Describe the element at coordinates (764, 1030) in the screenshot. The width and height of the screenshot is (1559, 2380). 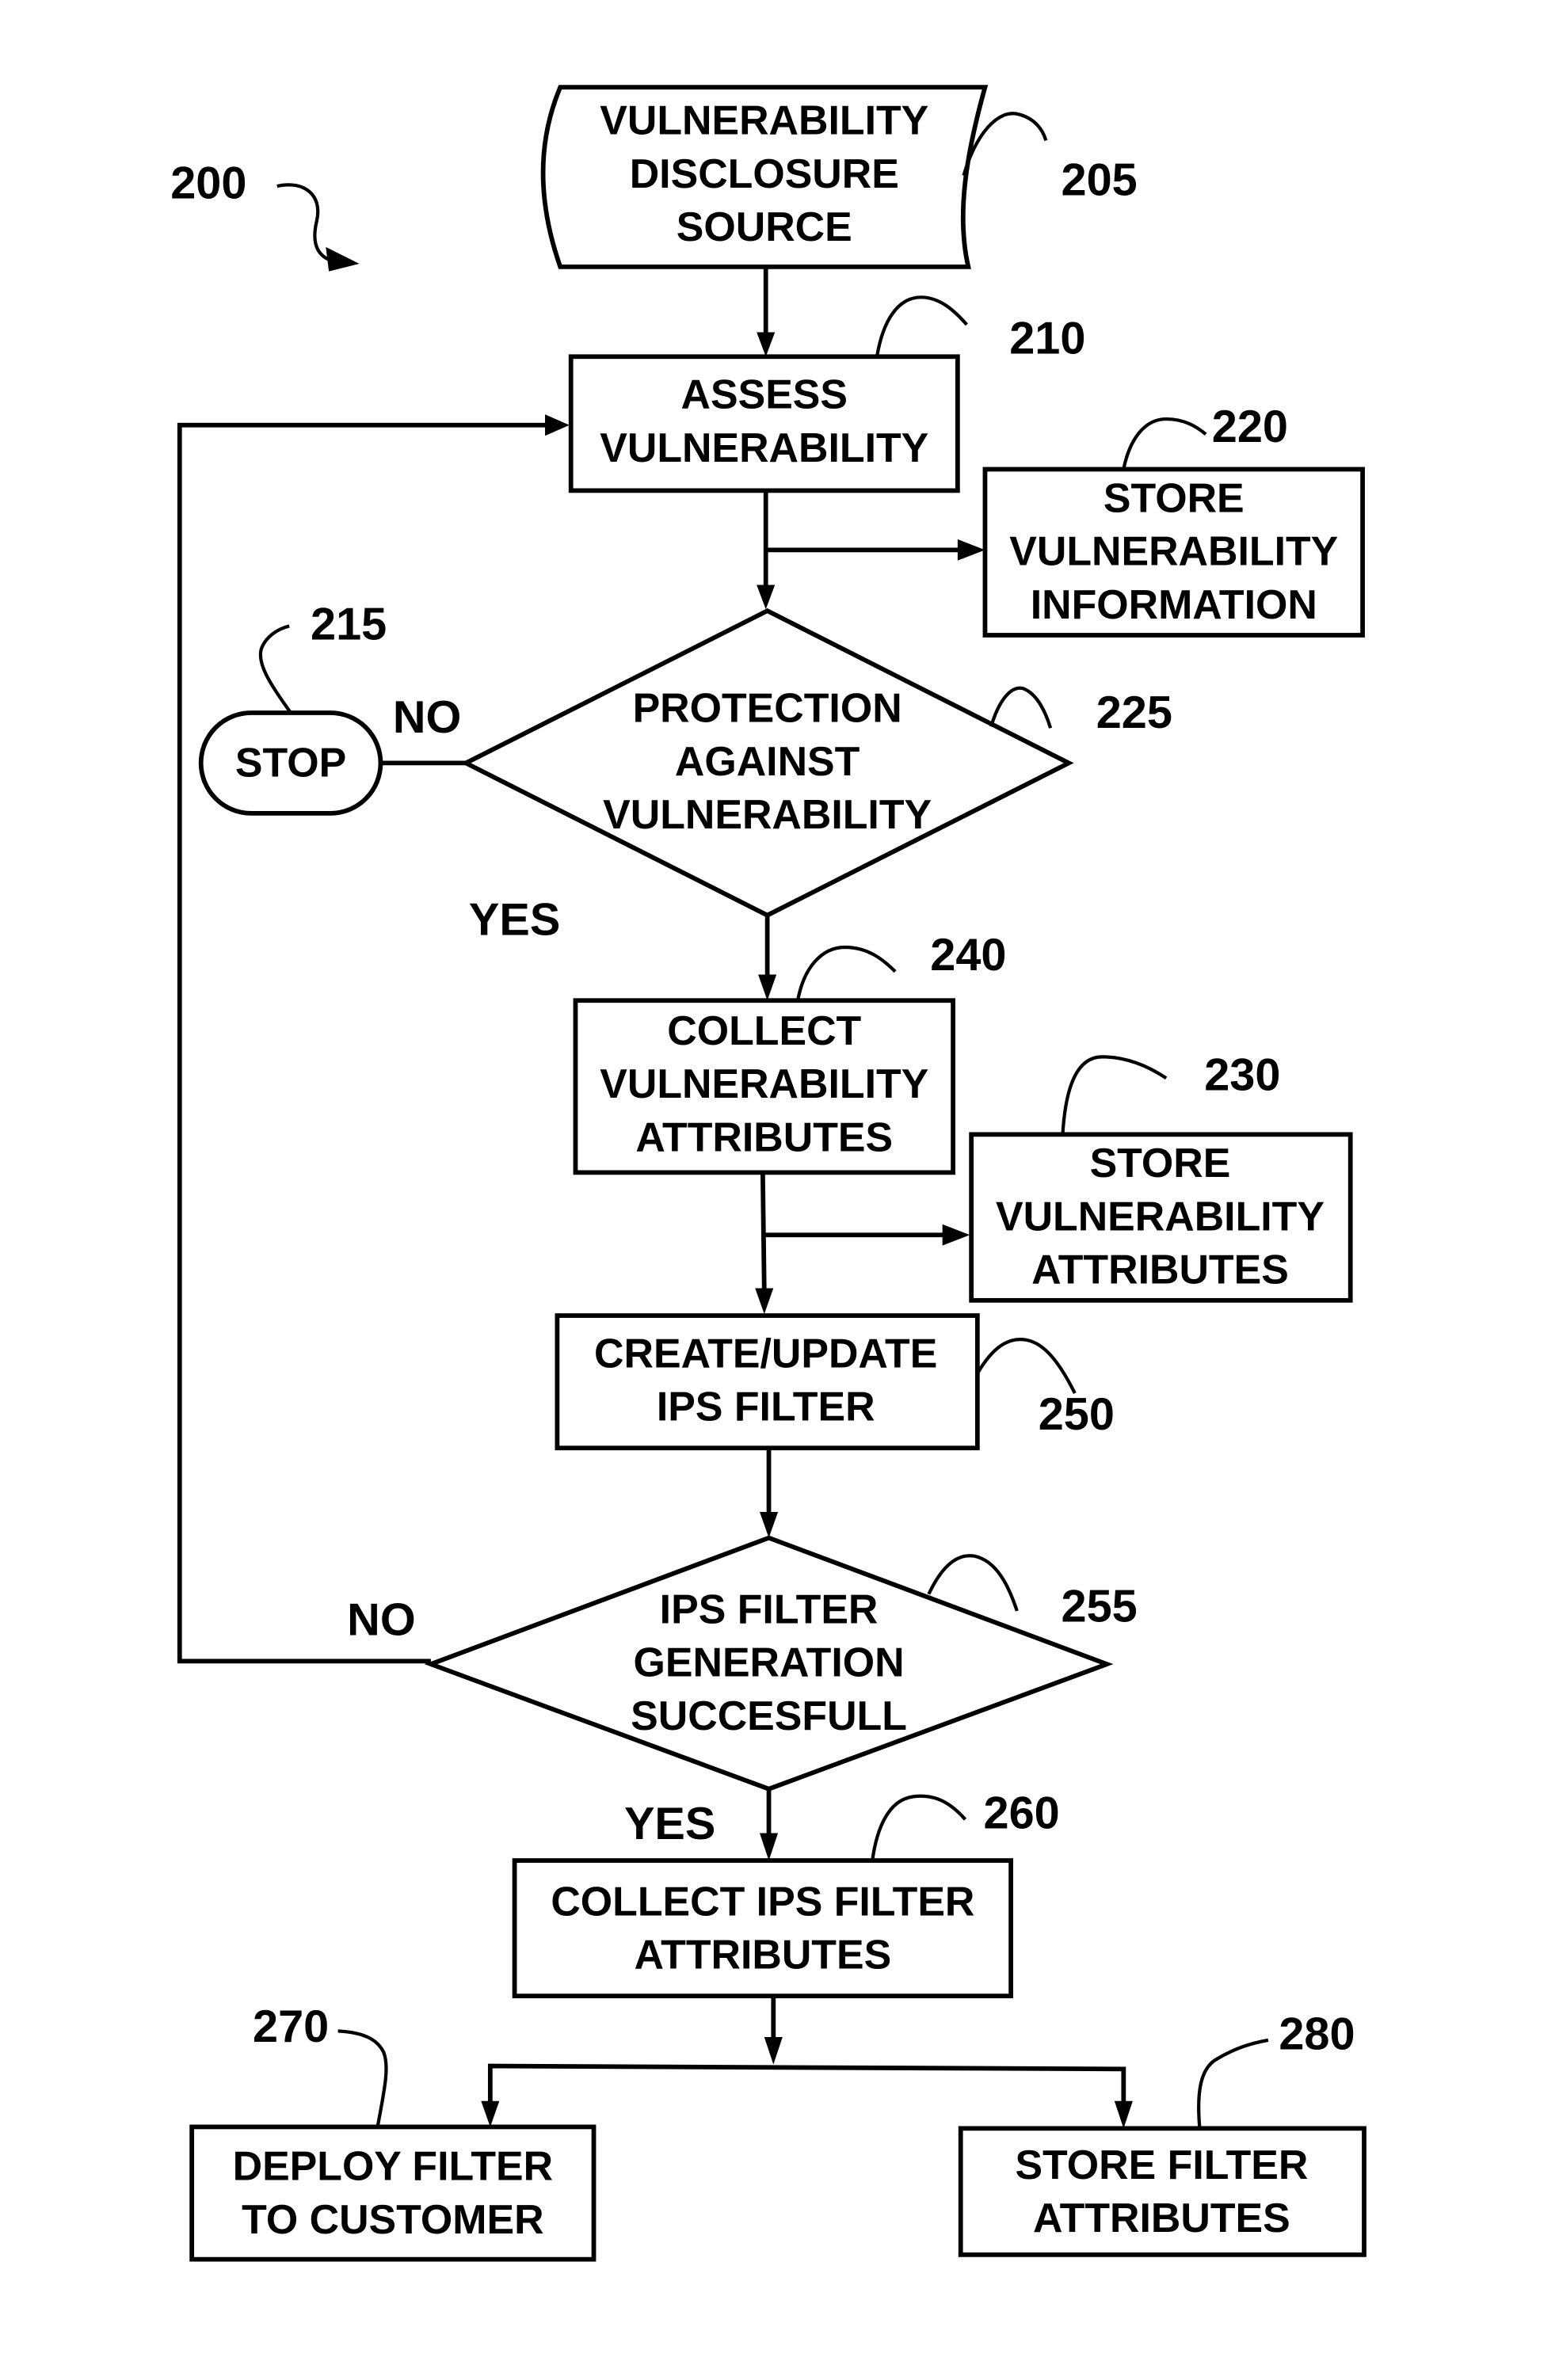
I see `node-collect-line-1: COLLECT` at that location.